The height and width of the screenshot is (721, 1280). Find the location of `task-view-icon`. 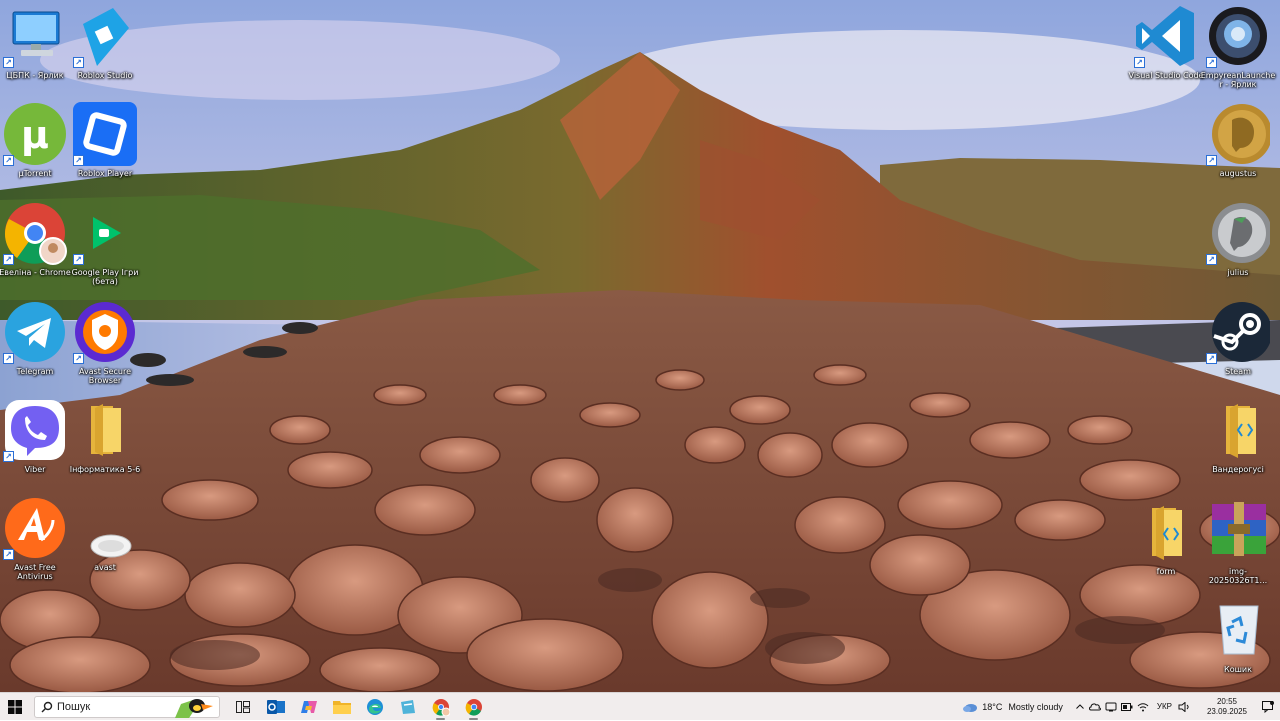

task-view-icon is located at coordinates (242, 706).